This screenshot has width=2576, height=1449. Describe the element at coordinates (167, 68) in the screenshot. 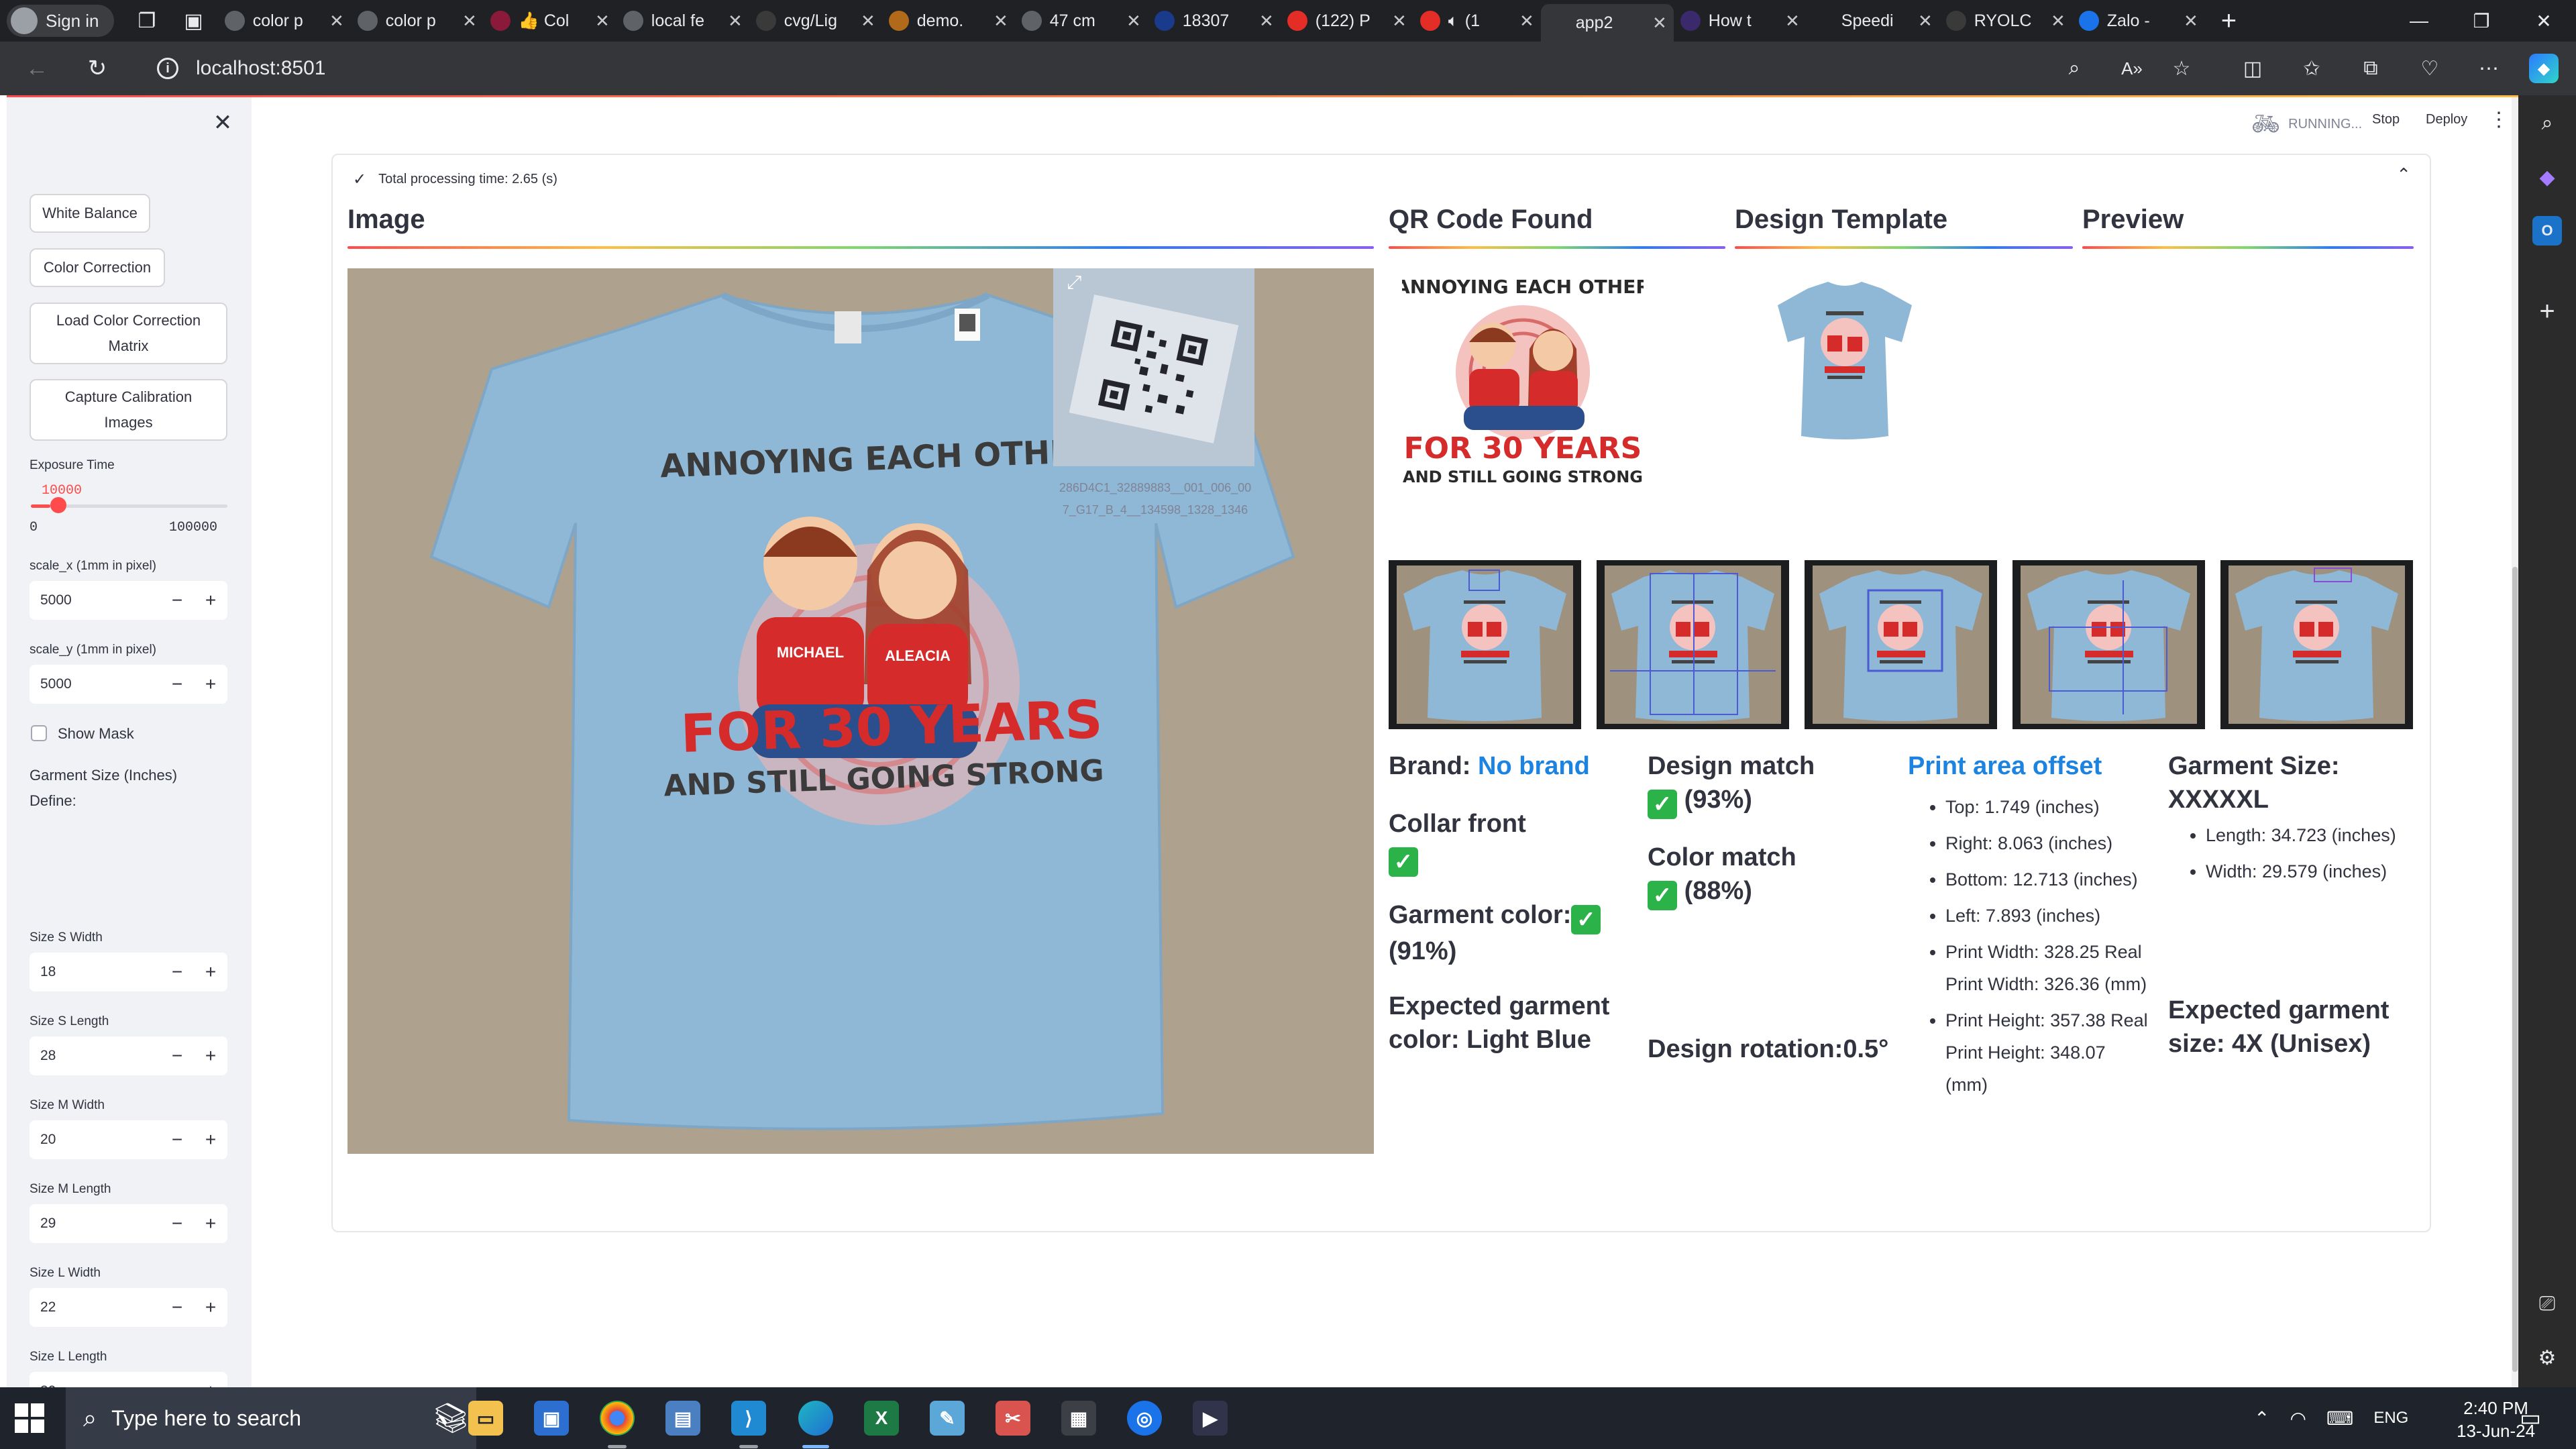

I see `site-info-icon: i` at that location.